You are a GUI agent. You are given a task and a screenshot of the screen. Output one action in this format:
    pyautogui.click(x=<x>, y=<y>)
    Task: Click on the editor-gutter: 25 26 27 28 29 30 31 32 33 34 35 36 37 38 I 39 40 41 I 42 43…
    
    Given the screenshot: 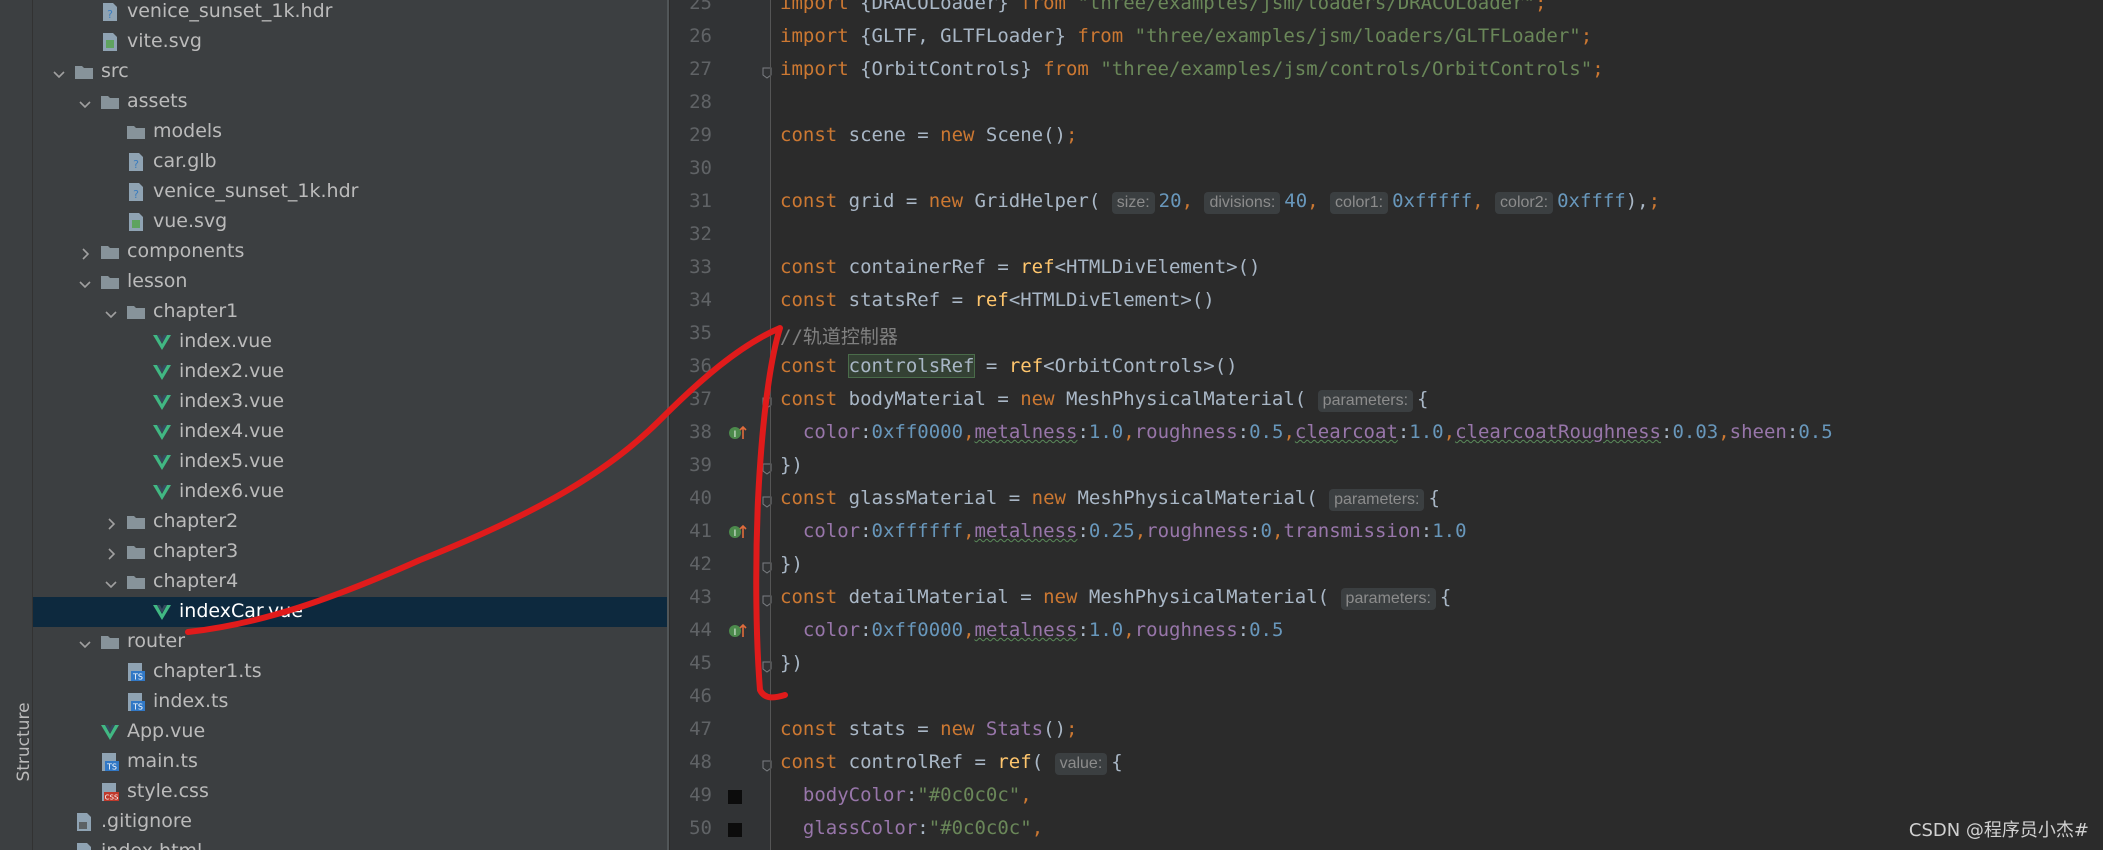 What is the action you would take?
    pyautogui.click(x=721, y=425)
    